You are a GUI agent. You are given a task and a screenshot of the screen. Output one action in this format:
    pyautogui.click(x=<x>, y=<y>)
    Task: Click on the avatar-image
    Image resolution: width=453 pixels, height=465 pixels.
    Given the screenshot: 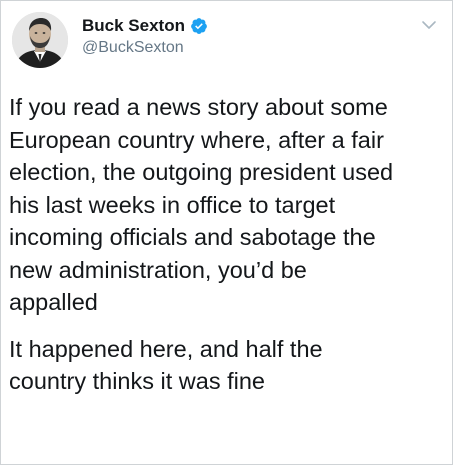 What is the action you would take?
    pyautogui.click(x=40, y=40)
    